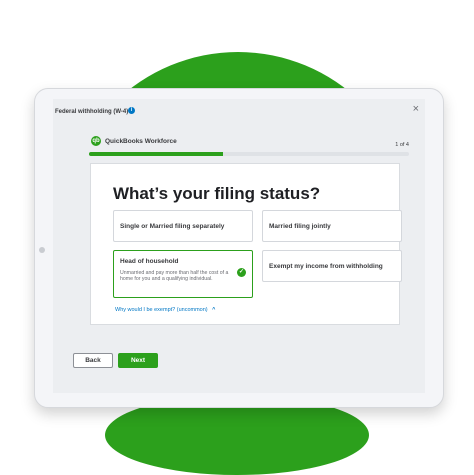  What do you see at coordinates (161, 310) in the screenshot?
I see `help-link-text: Why would I be exempt? (uncommon)` at bounding box center [161, 310].